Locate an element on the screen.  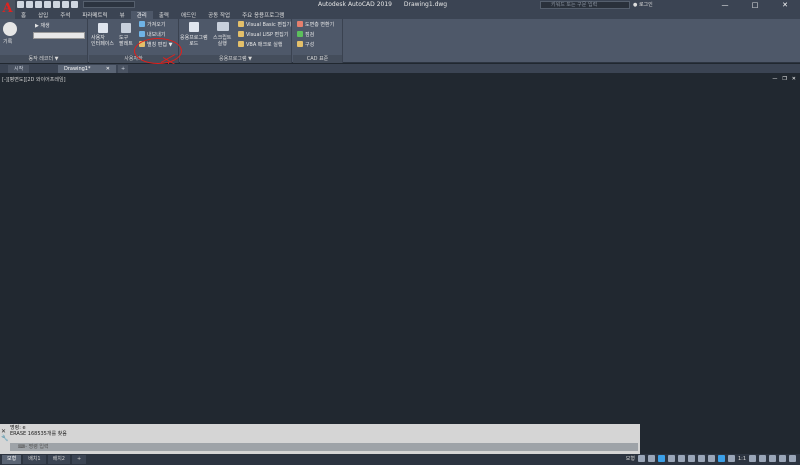
viewport-close-icon: ✕ is located at coordinates (794, 79).